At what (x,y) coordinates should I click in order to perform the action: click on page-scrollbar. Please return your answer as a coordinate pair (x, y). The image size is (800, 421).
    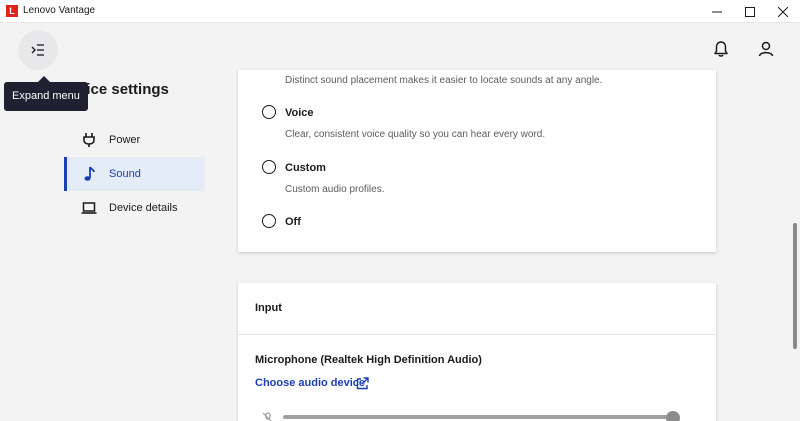
    Looking at the image, I should click on (795, 222).